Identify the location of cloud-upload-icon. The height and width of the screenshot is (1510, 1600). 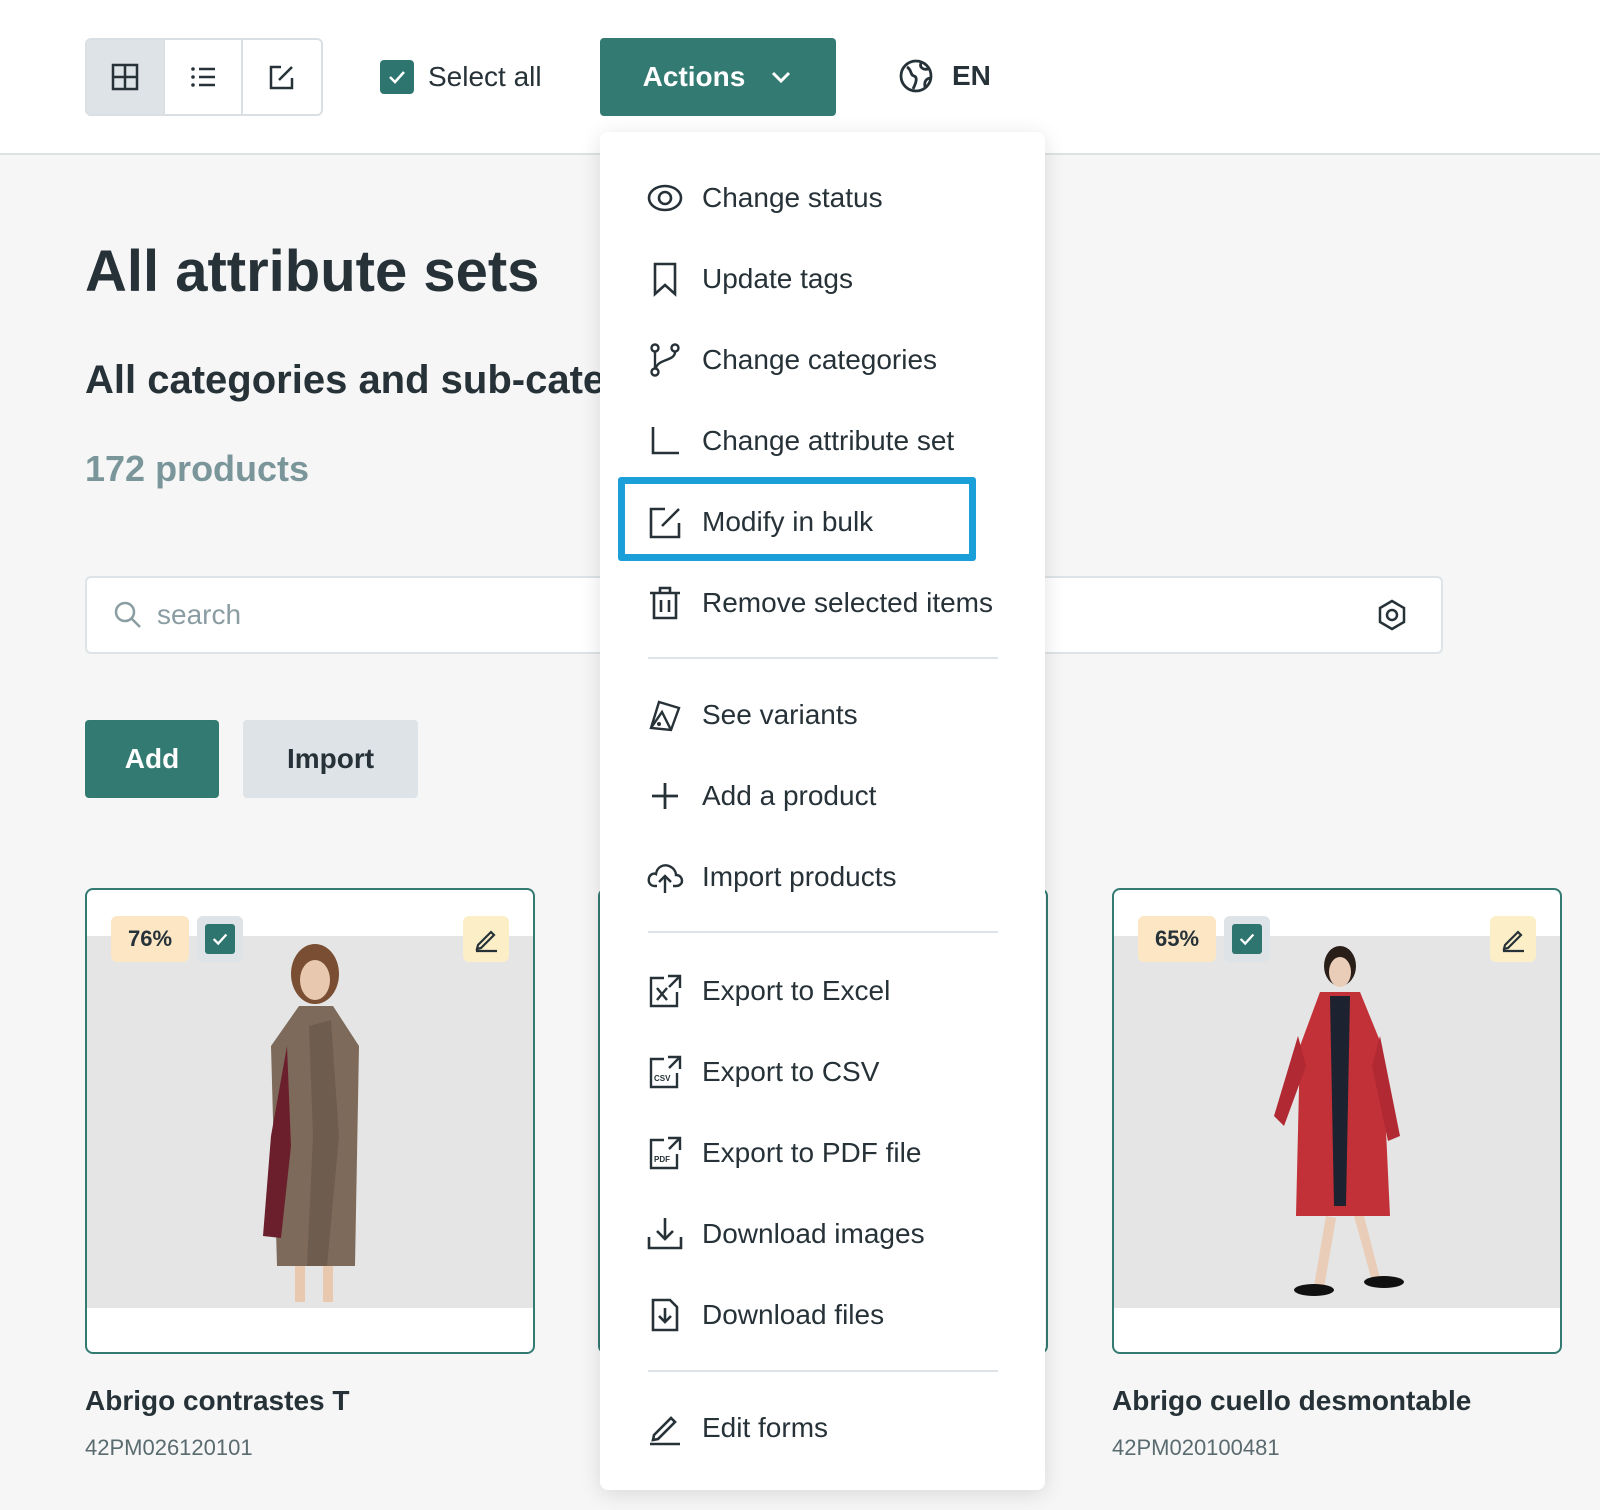
(665, 878).